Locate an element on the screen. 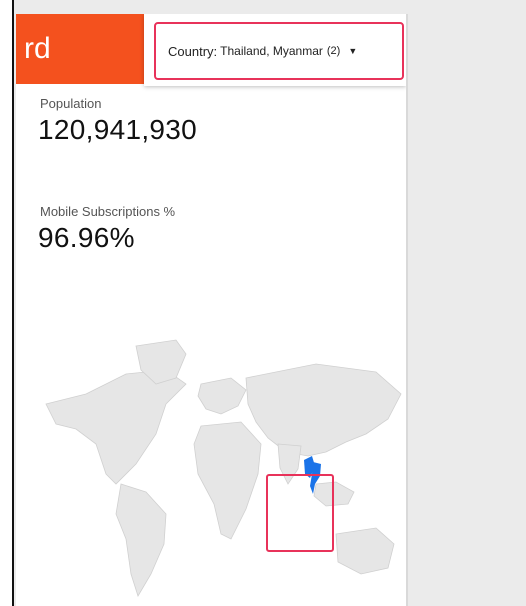  filter-count: (2) is located at coordinates (333, 51).